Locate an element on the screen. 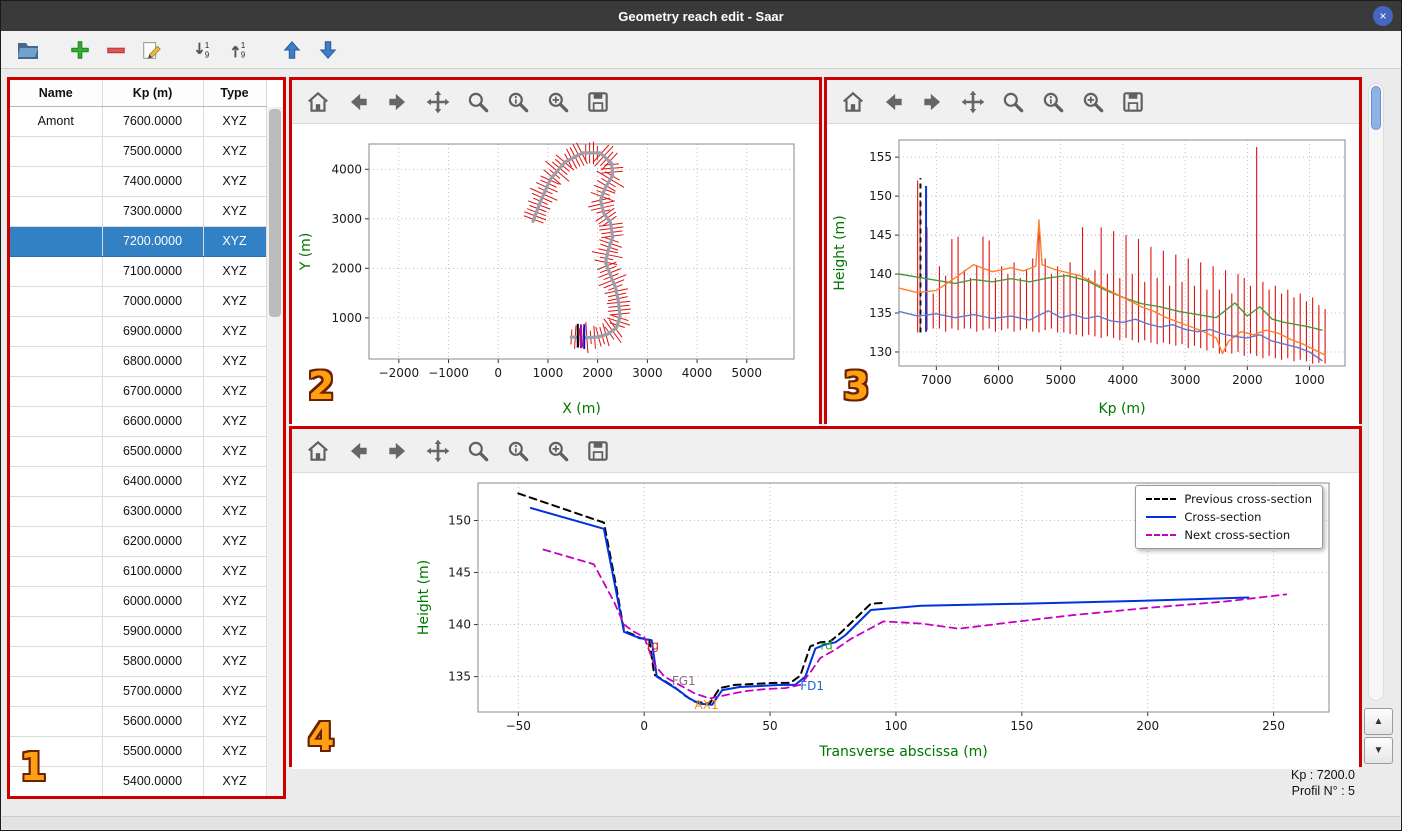 This screenshot has width=1402, height=831. table-row: Amont 7600.0000 XYZ is located at coordinates (138, 121).